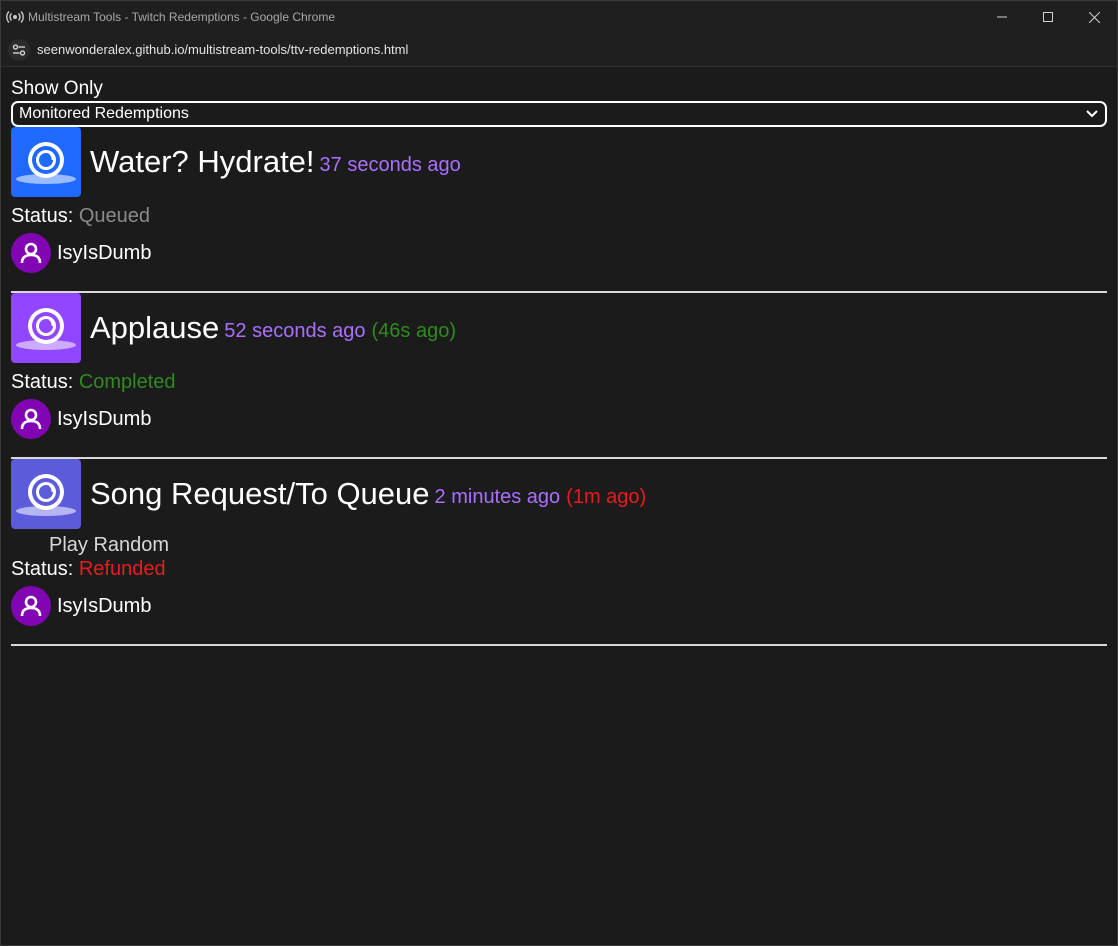  I want to click on reward-title: Water? Hydrate!, so click(202, 161).